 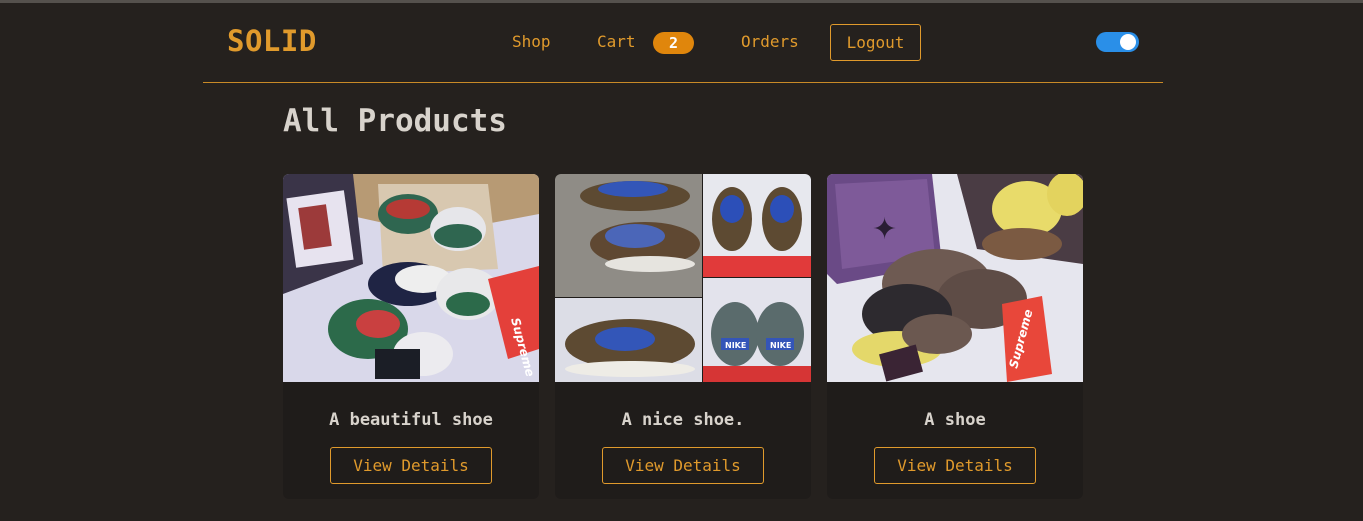 I want to click on product-title: A beautiful shoe, so click(x=411, y=420).